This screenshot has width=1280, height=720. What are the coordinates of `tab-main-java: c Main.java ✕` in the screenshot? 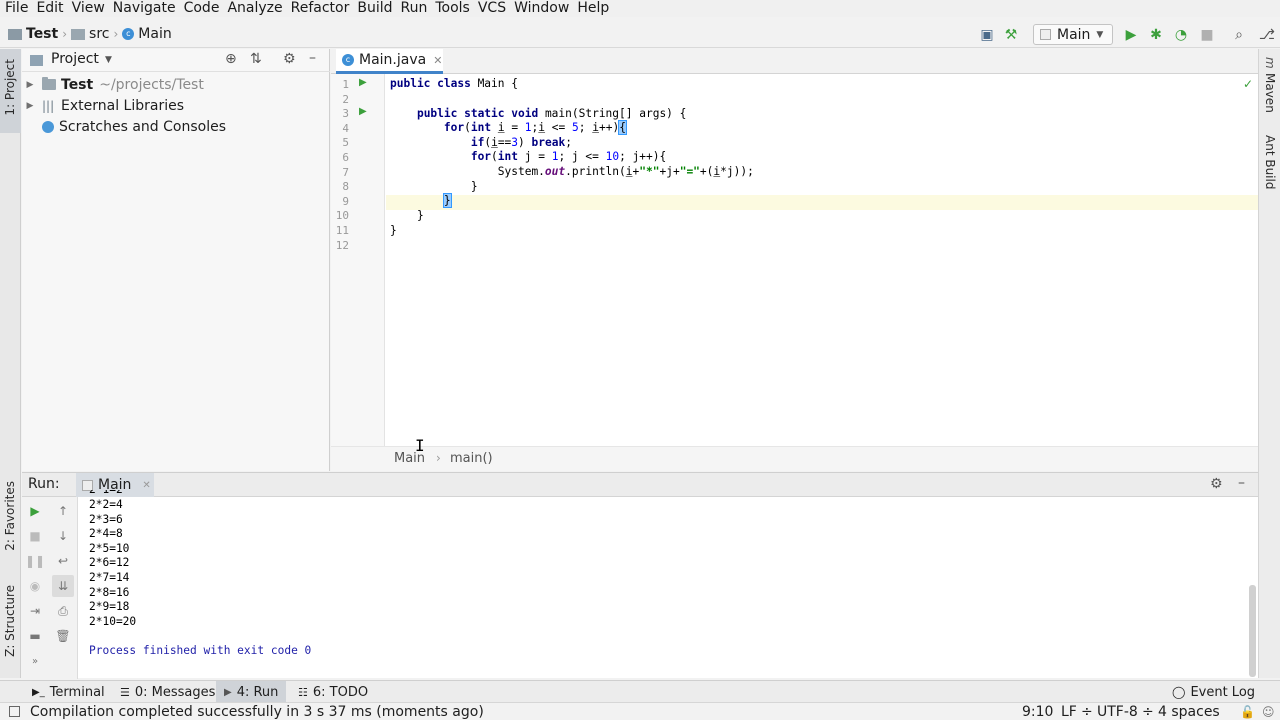 It's located at (389, 61).